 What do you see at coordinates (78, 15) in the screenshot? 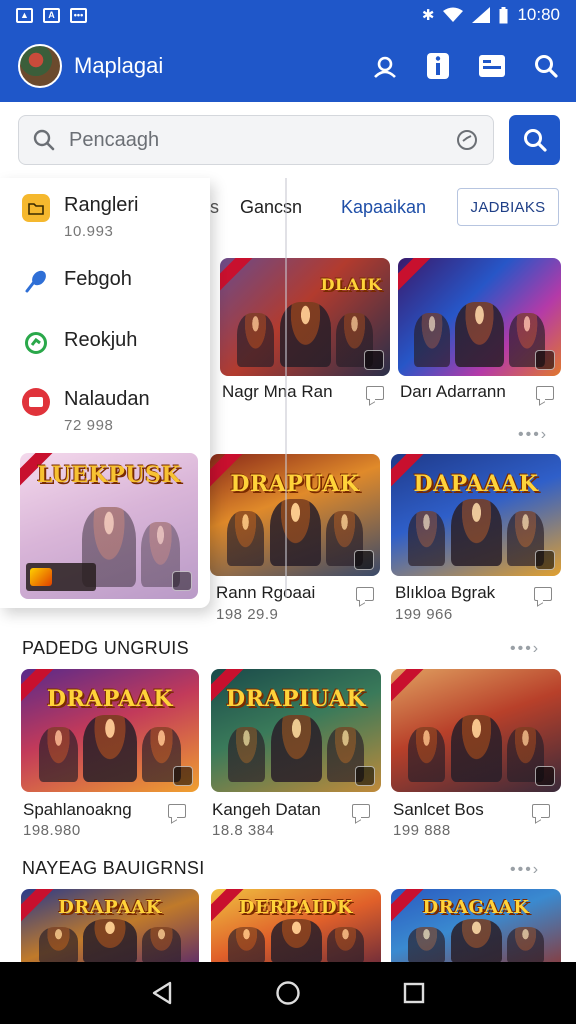
I see `message-notification-icon: •••` at bounding box center [78, 15].